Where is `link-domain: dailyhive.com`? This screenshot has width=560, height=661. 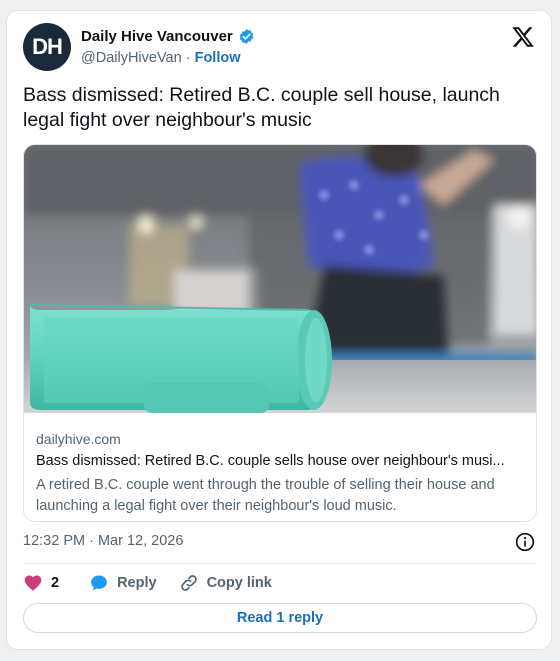
link-domain: dailyhive.com is located at coordinates (78, 439).